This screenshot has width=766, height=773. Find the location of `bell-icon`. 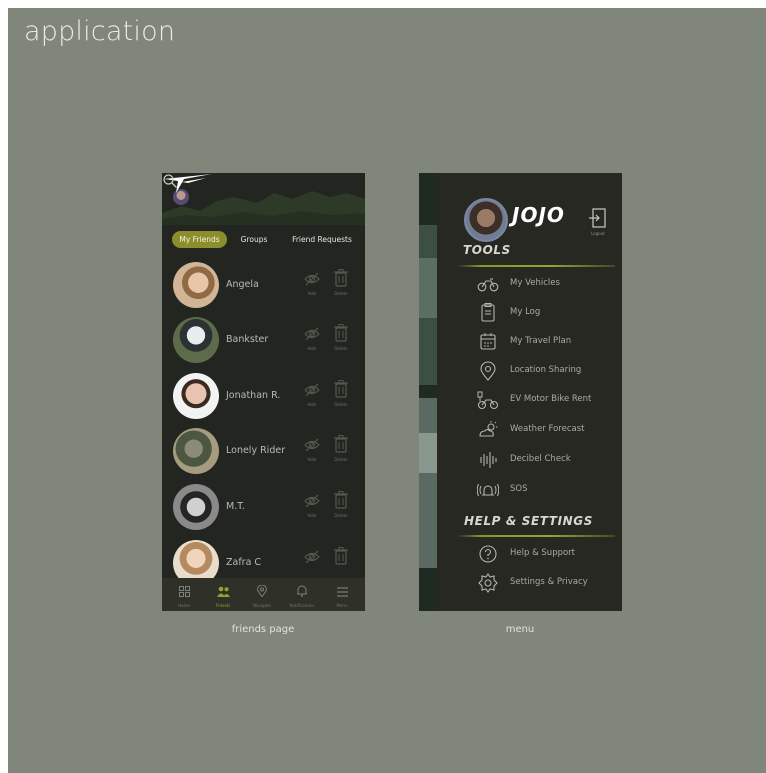

bell-icon is located at coordinates (302, 591).